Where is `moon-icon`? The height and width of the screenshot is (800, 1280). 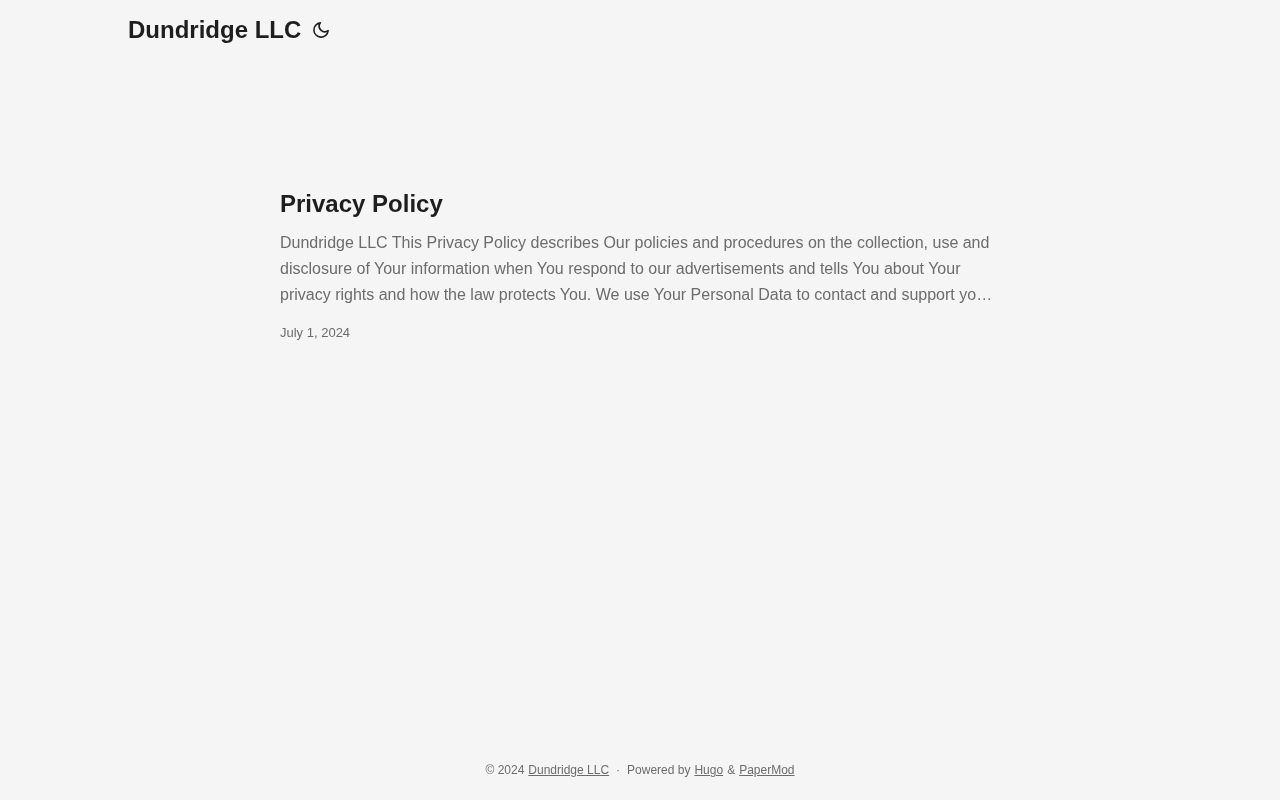
moon-icon is located at coordinates (321, 30).